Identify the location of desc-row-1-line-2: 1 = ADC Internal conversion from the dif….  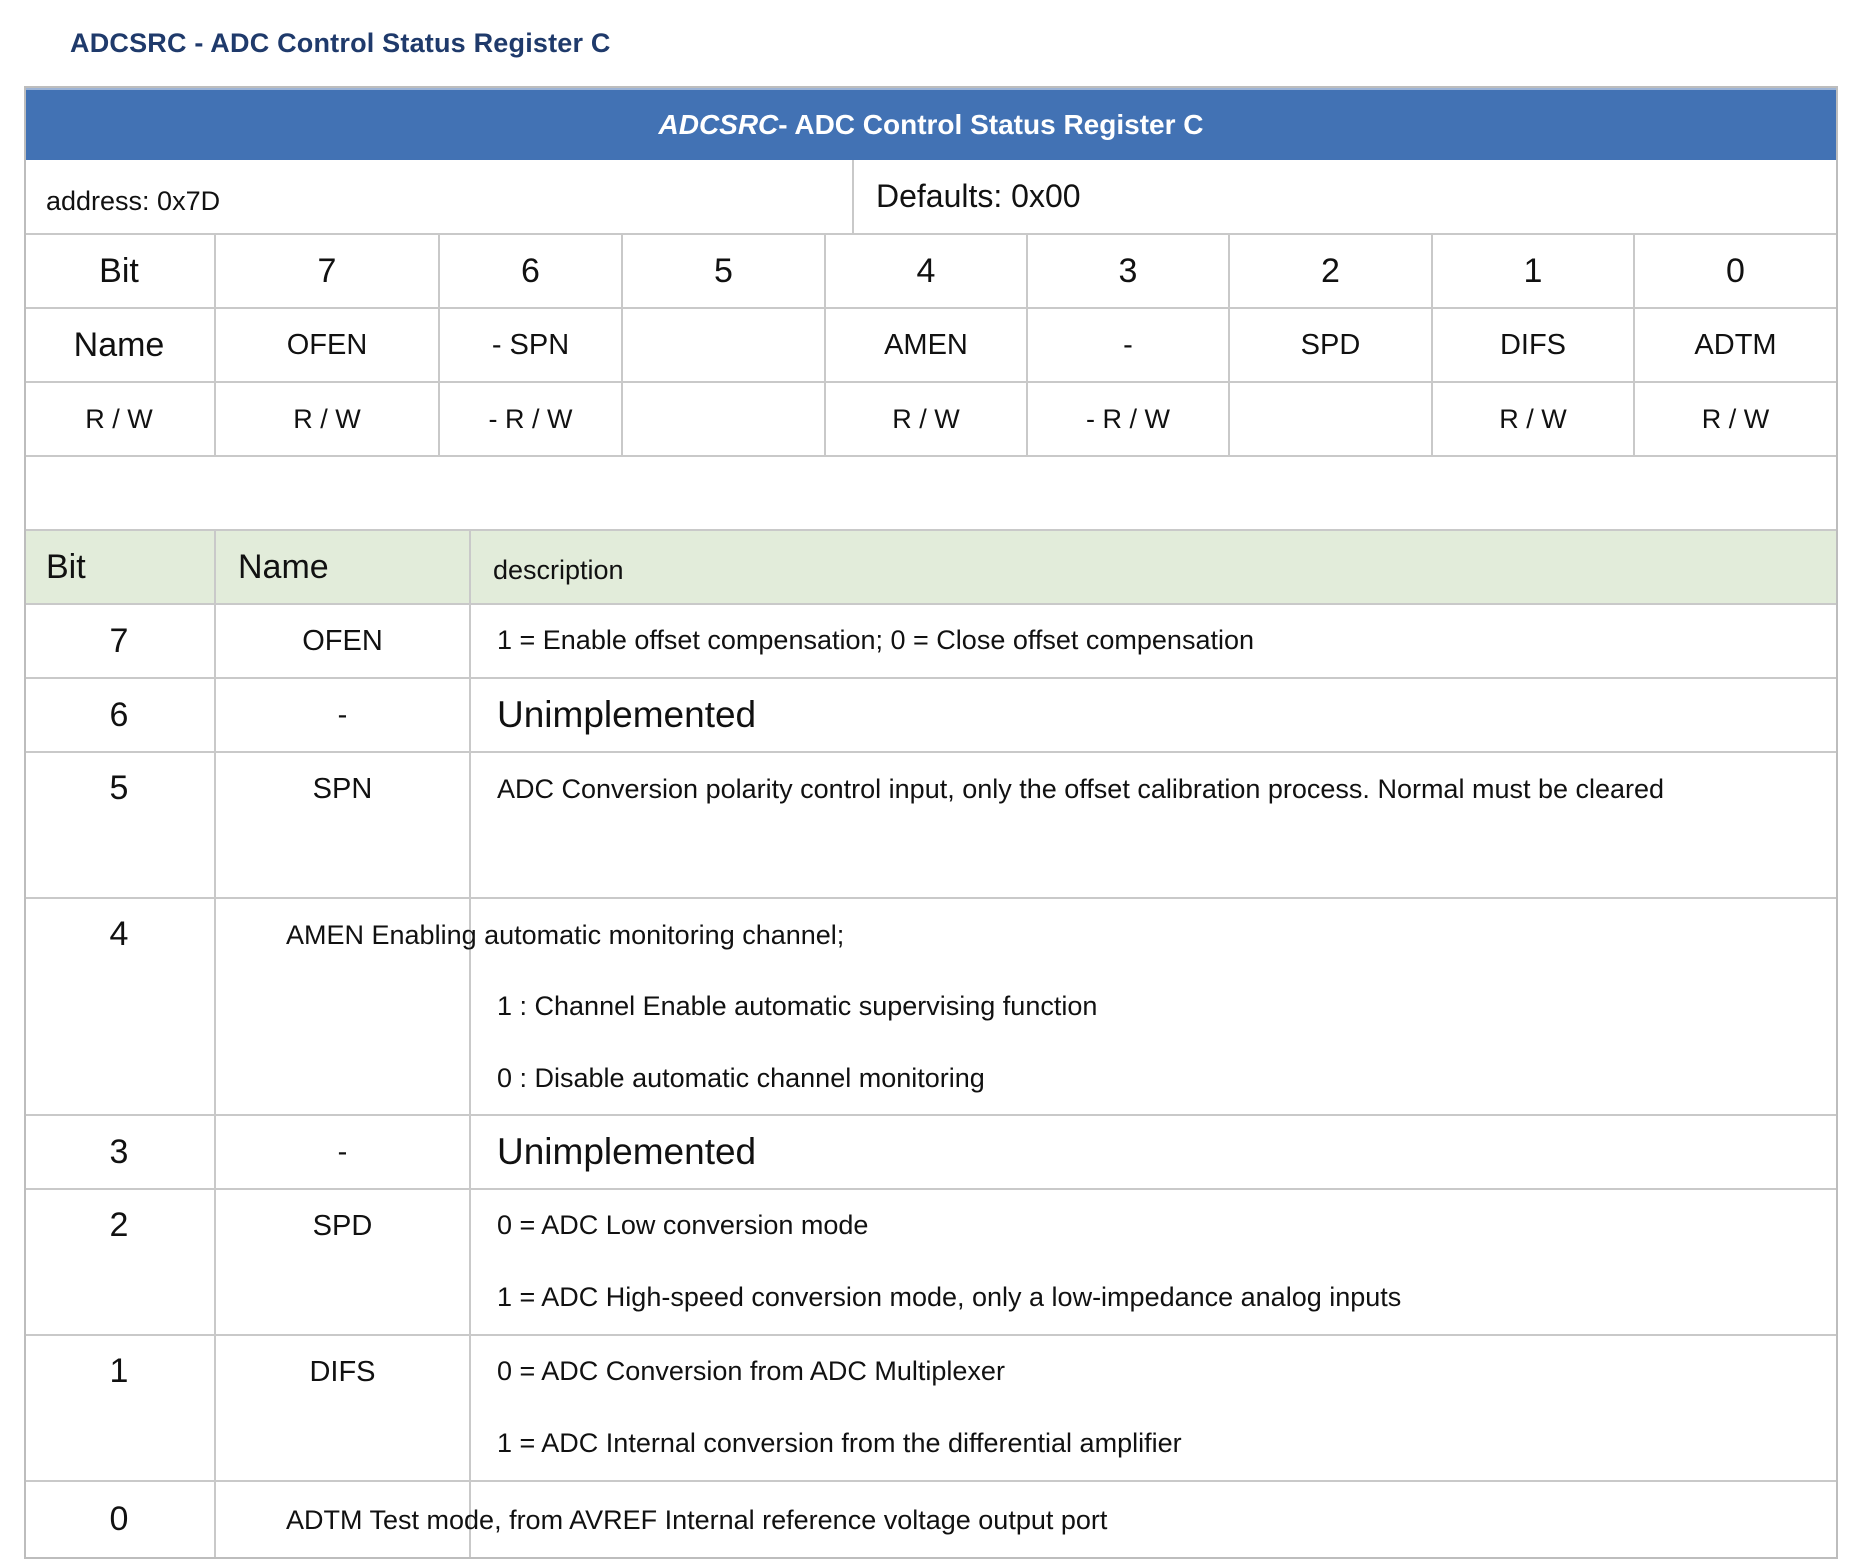
(839, 1443).